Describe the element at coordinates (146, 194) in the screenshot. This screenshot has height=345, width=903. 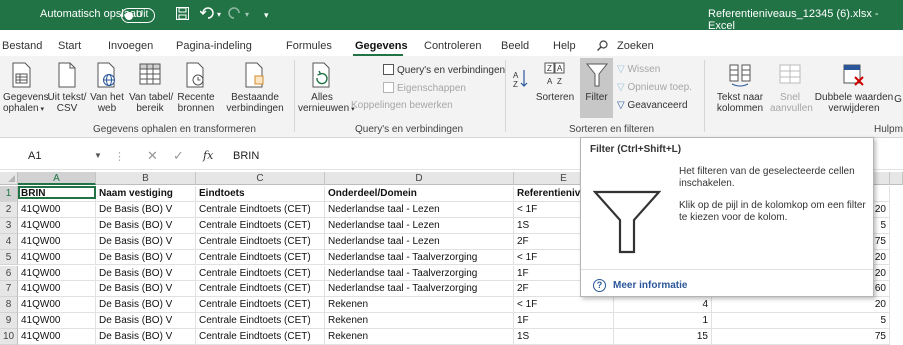
I see `header-cell: Naam vestiging` at that location.